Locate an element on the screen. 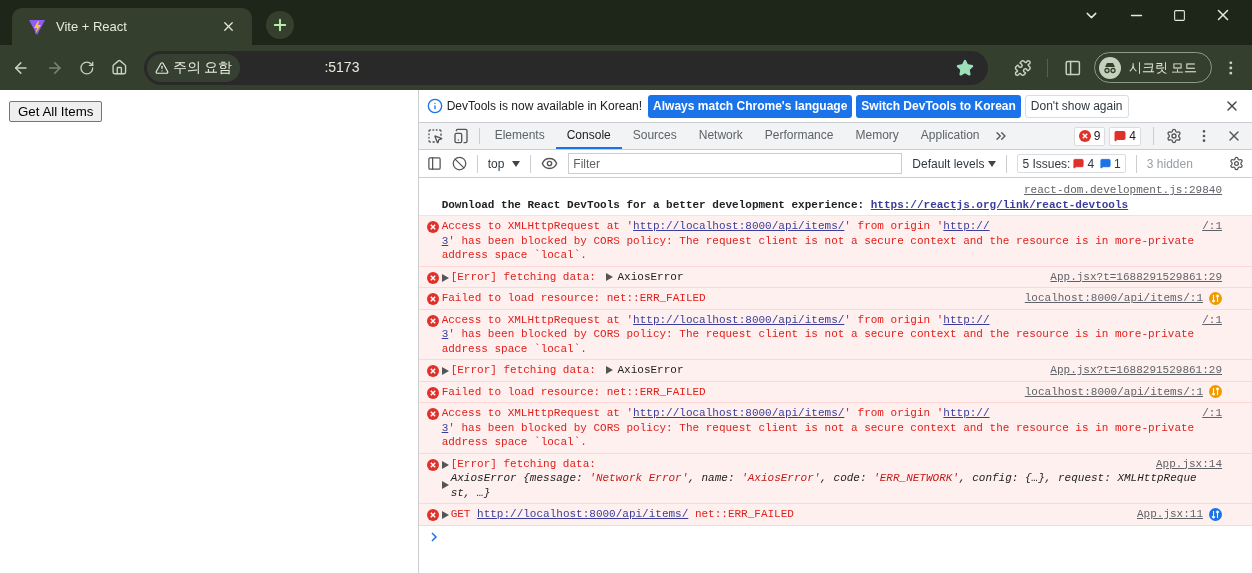  infobar-button: Always match Chrome's language is located at coordinates (750, 106).